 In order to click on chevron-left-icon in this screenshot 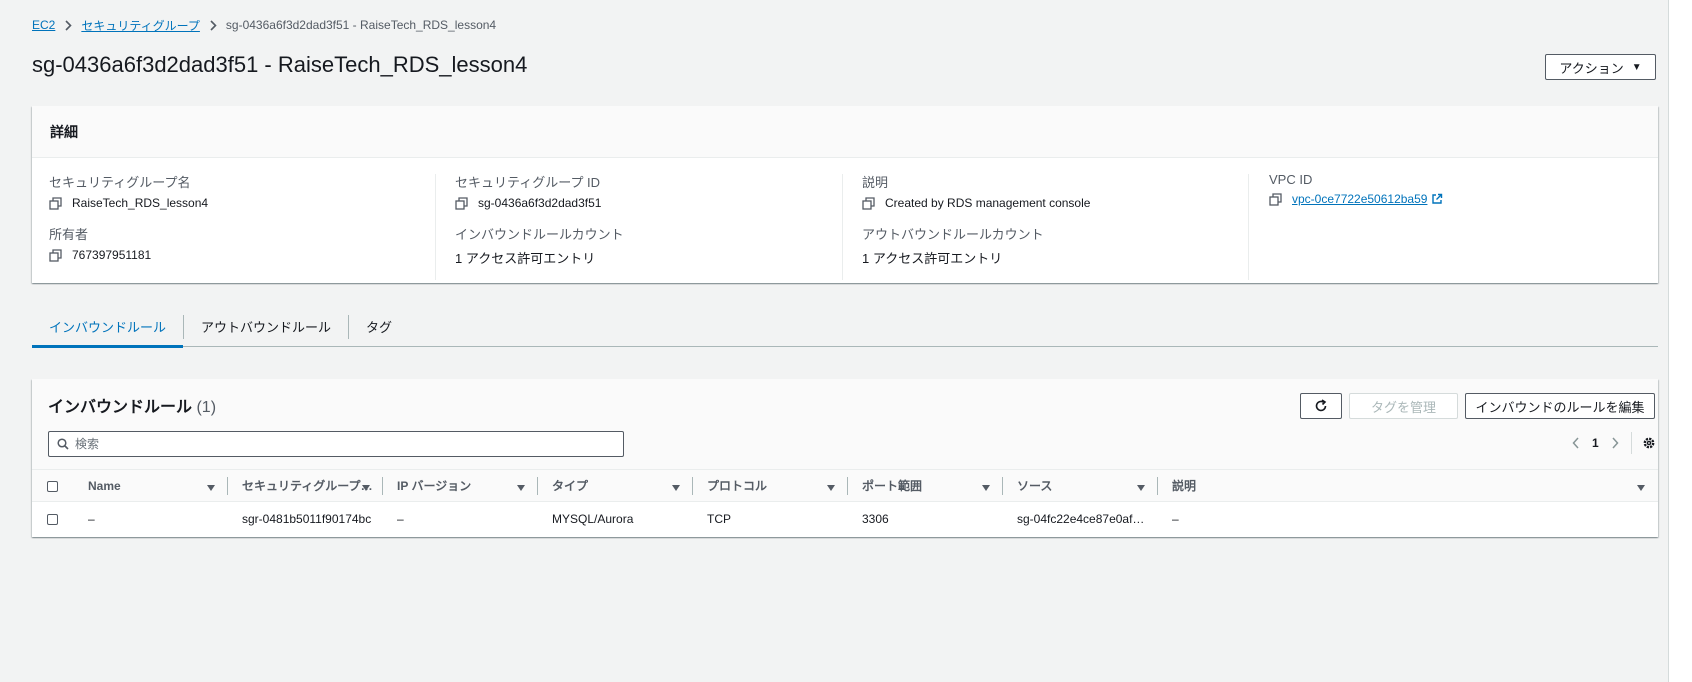, I will do `click(1576, 443)`.